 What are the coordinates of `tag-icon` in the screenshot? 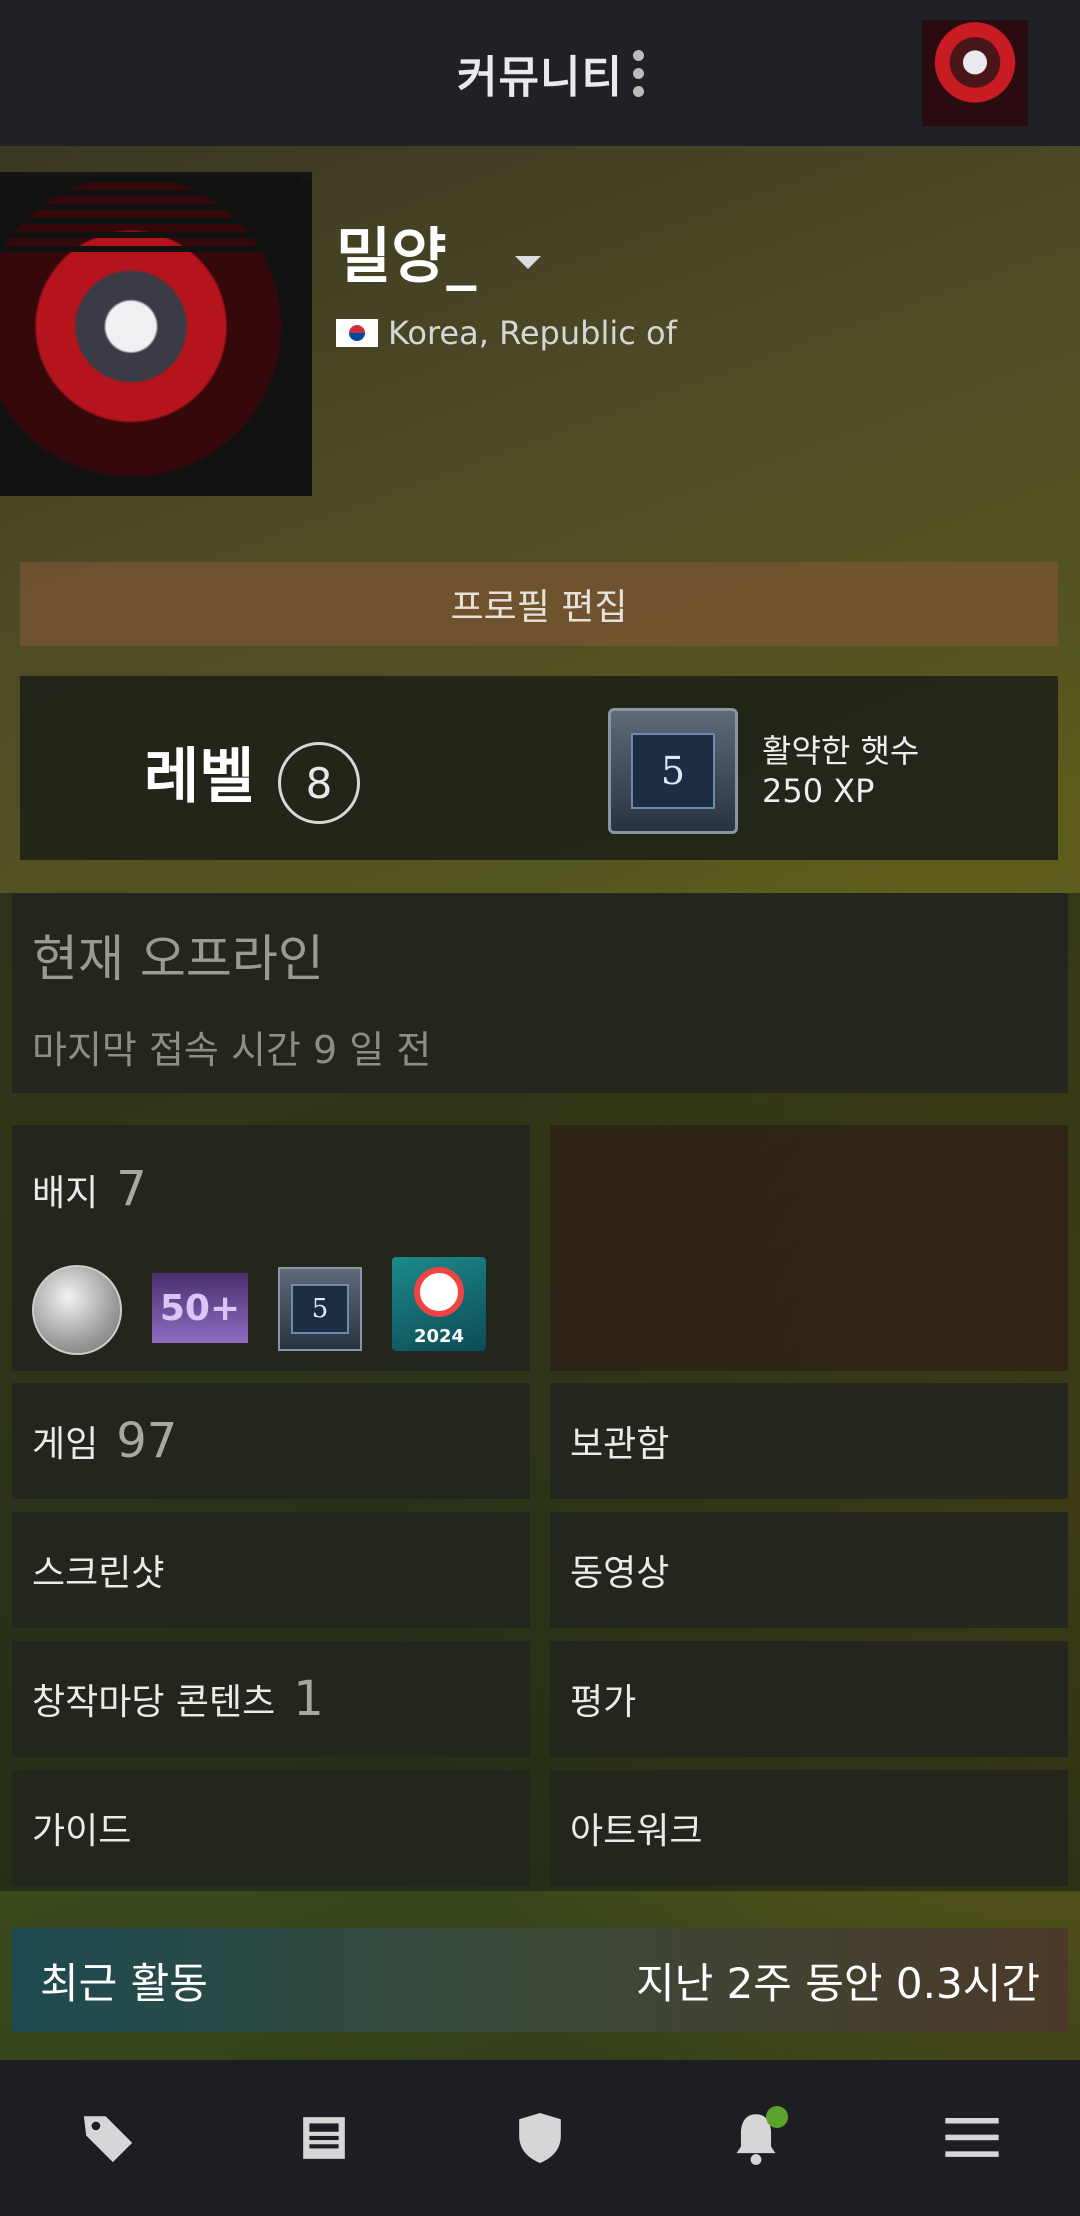 It's located at (108, 2139).